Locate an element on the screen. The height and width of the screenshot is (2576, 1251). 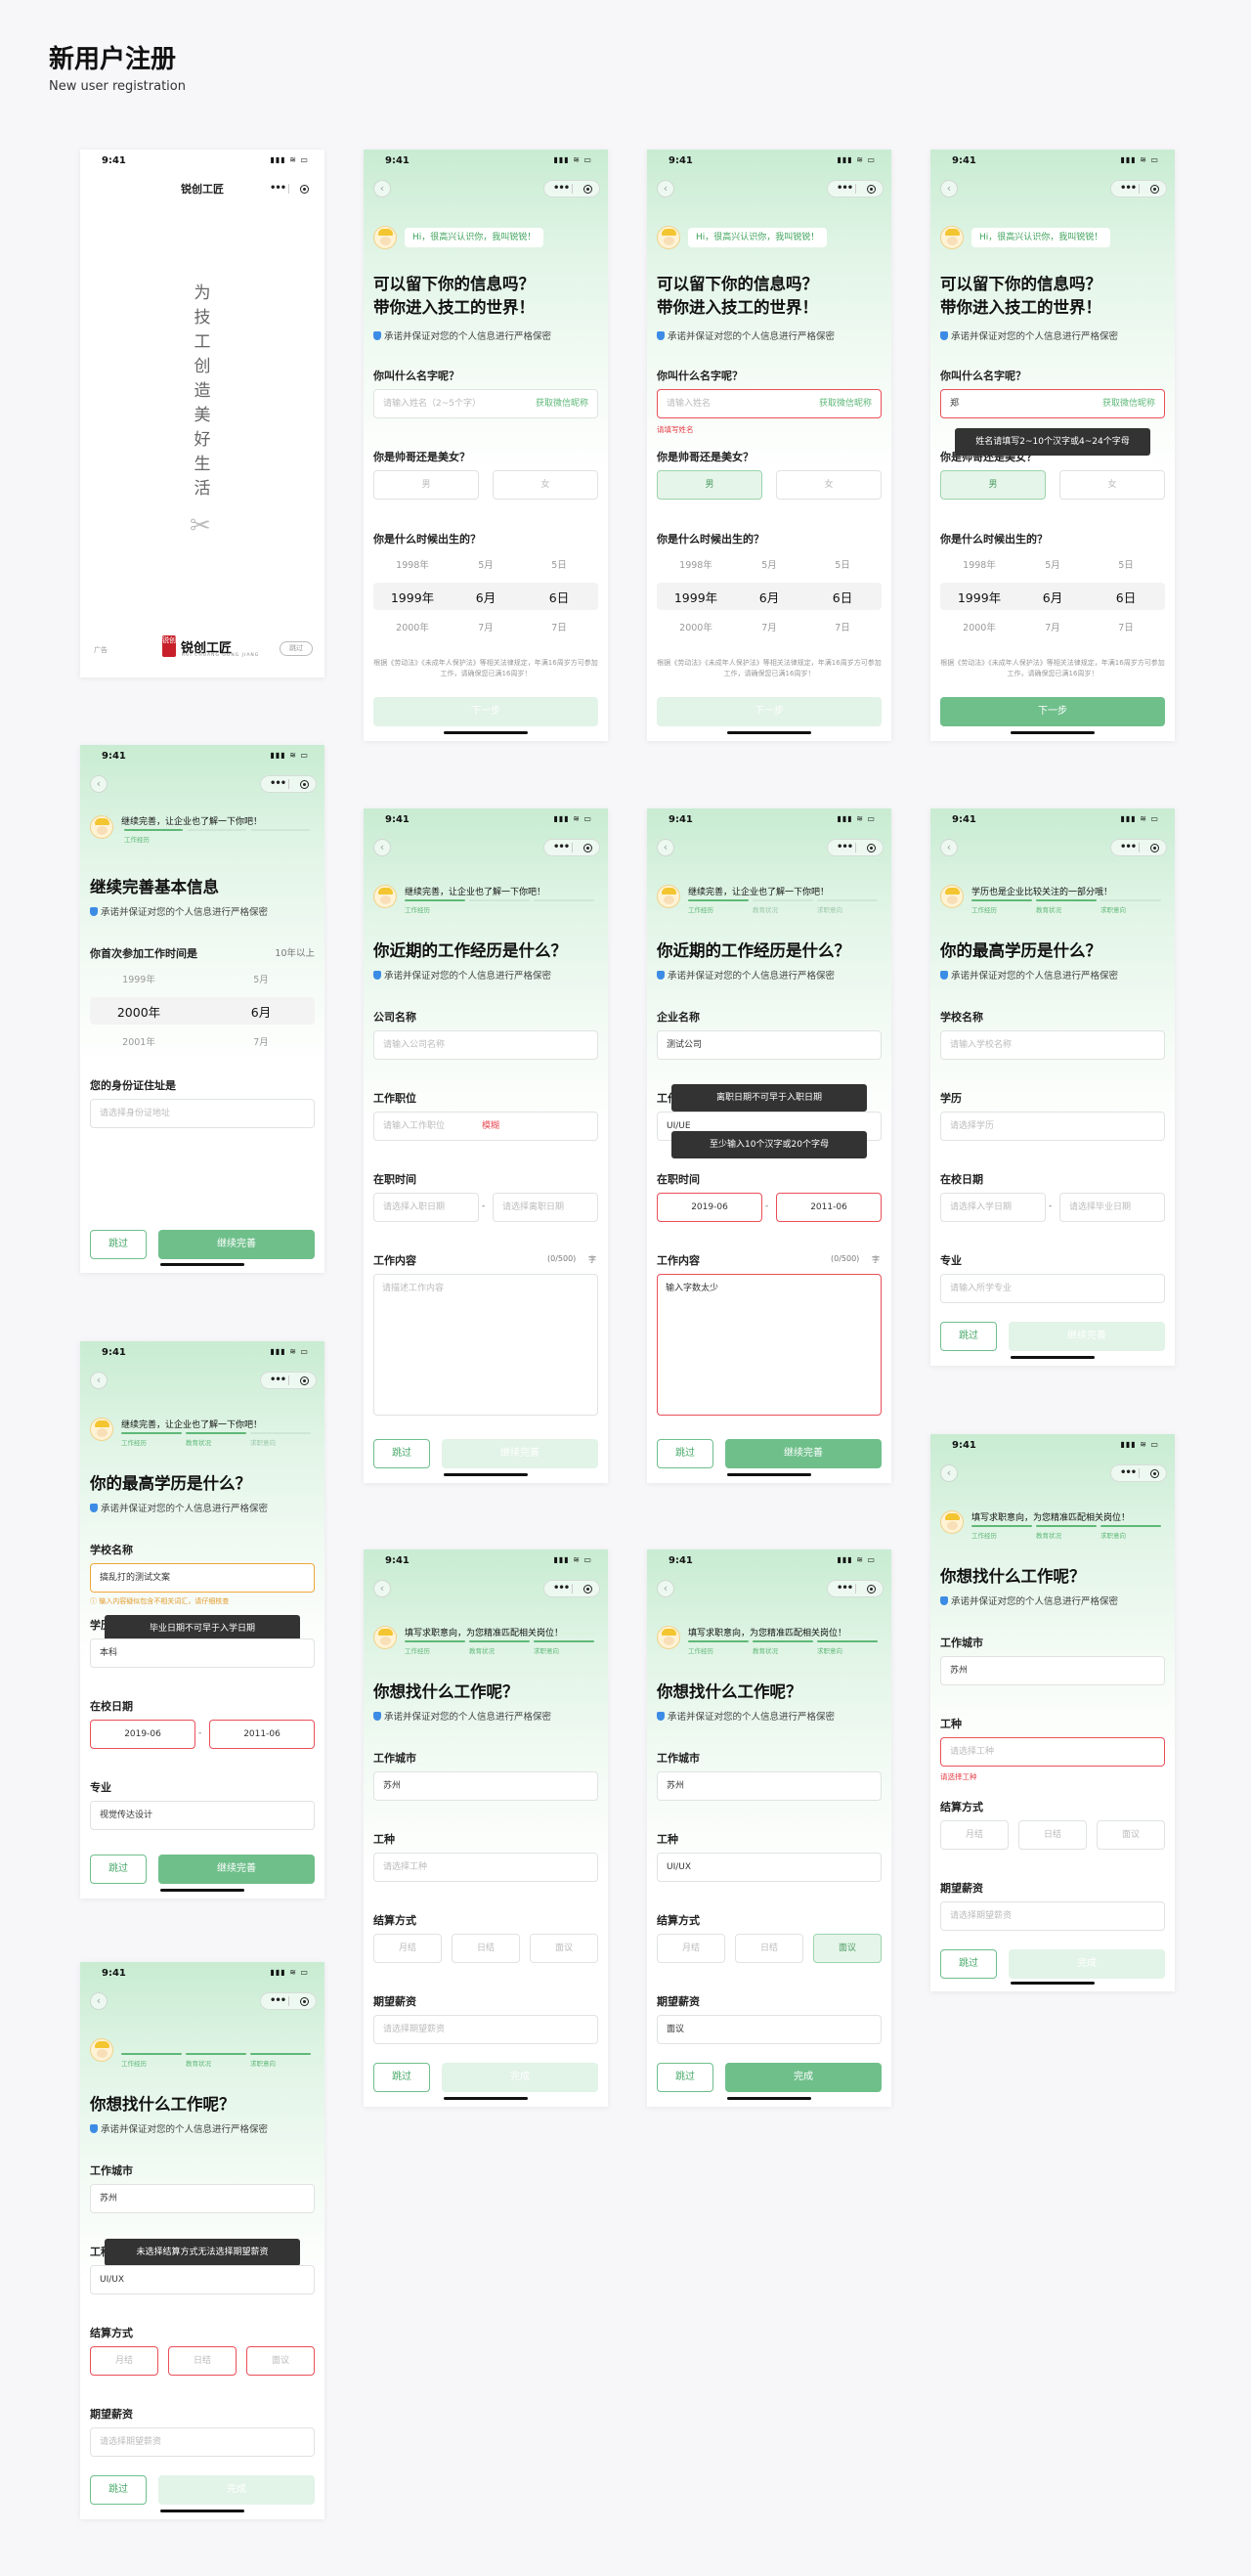
pay-monthly-option: 月结 is located at coordinates (691, 1948).